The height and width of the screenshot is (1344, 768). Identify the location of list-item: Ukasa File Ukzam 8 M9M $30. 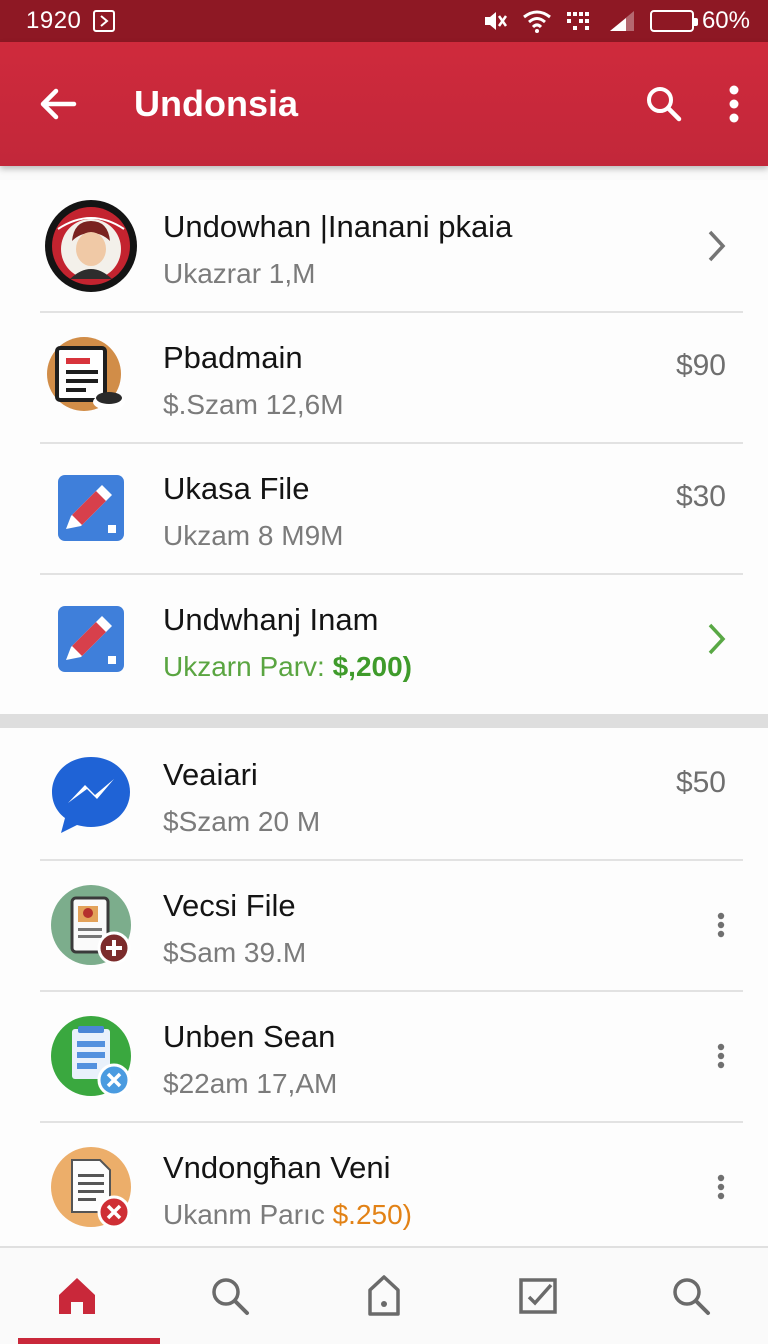
(384, 507).